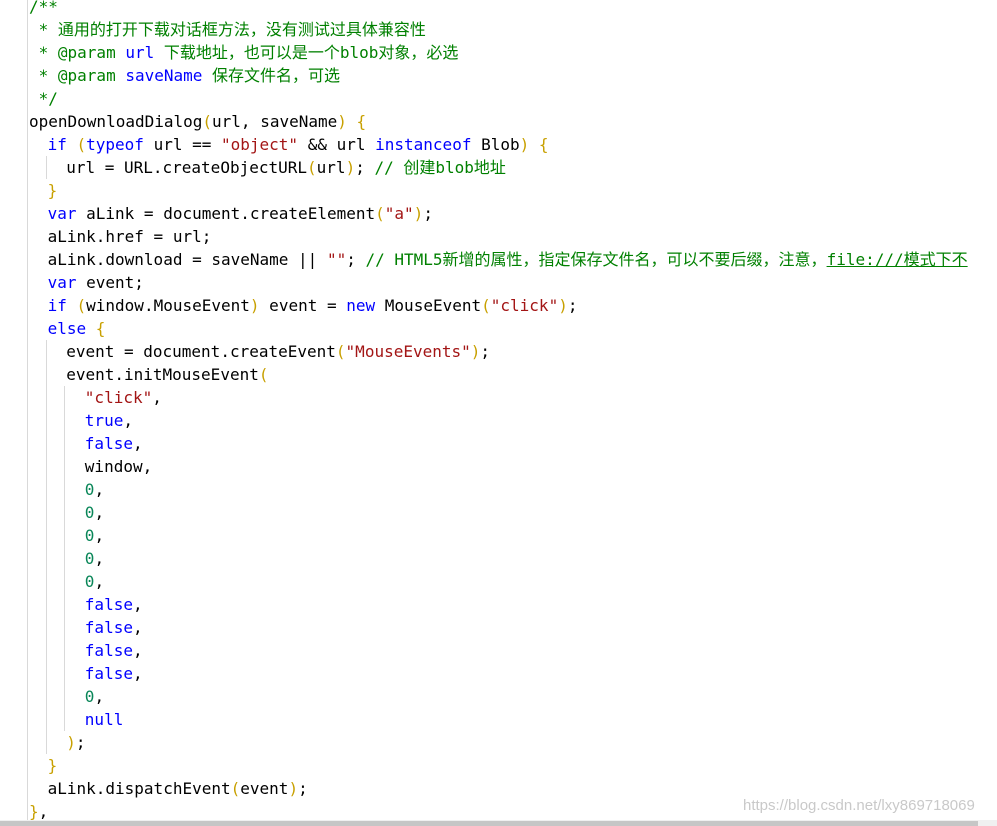 Image resolution: width=997 pixels, height=826 pixels. What do you see at coordinates (100, 328) in the screenshot?
I see `code-token: {` at bounding box center [100, 328].